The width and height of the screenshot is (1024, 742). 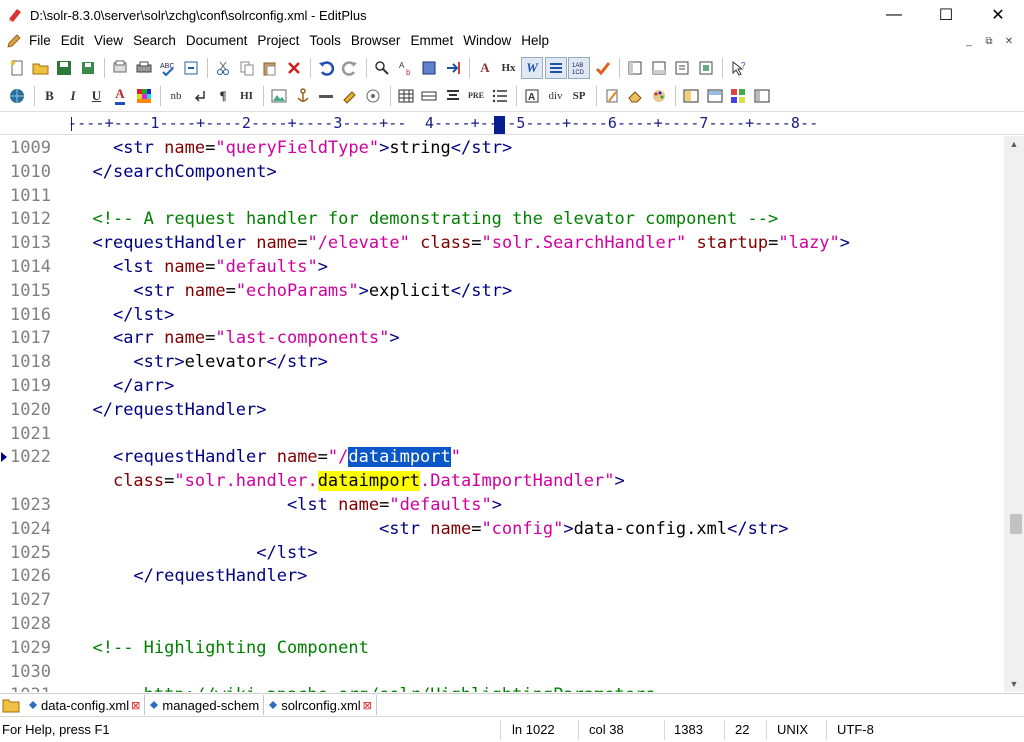 I want to click on table-icon, so click(x=406, y=96).